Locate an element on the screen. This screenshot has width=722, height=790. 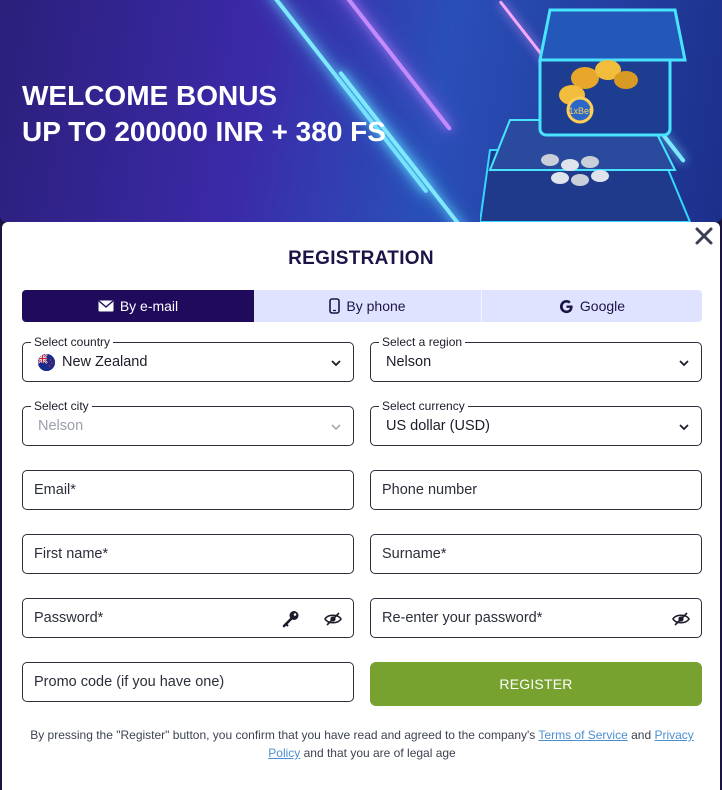
tab-google: Google is located at coordinates (592, 306).